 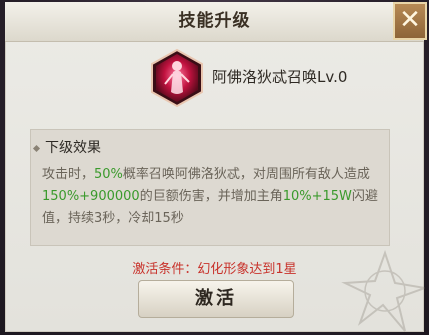 What do you see at coordinates (73, 148) in the screenshot?
I see `effect-header-label: 下级效果` at bounding box center [73, 148].